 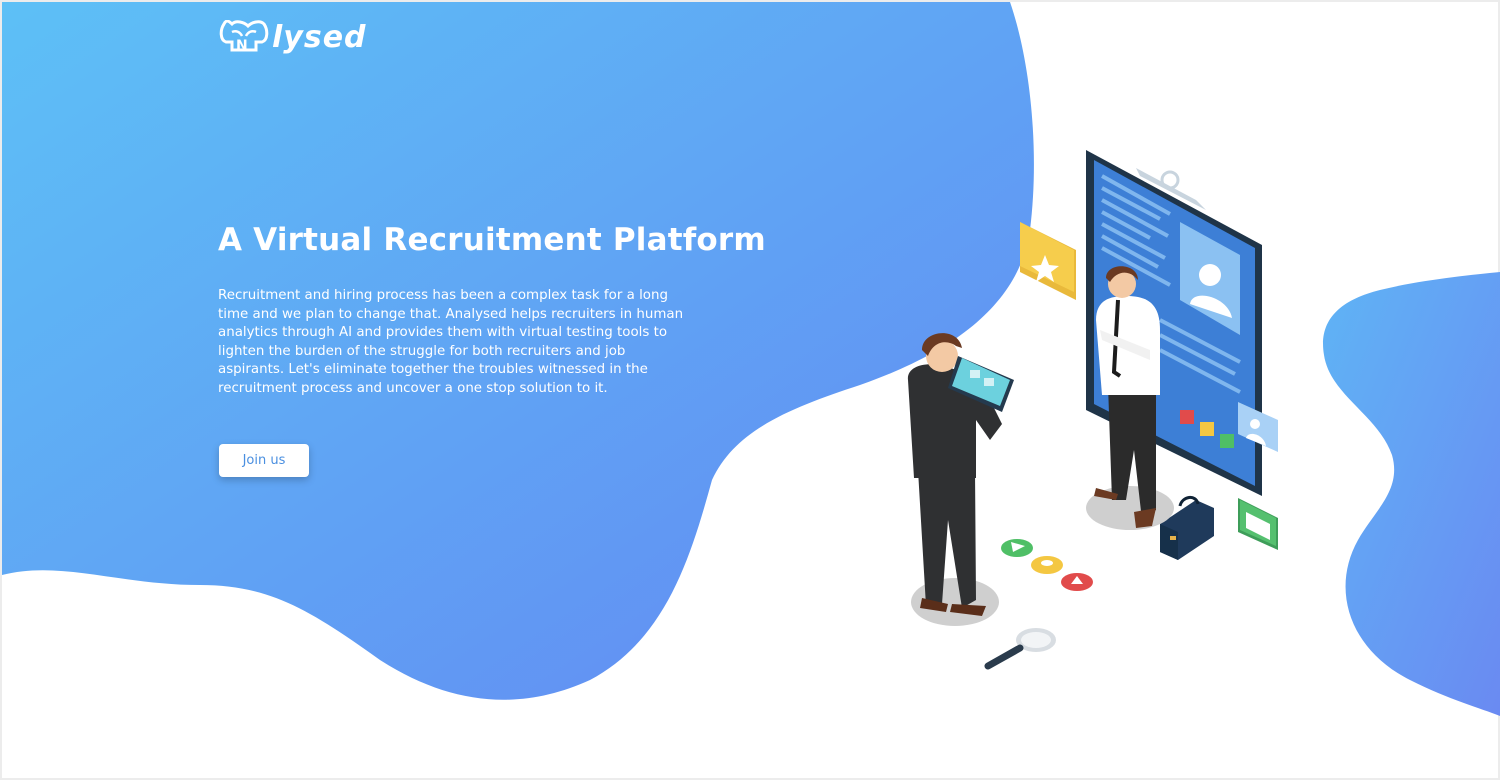 I want to click on brand-logo: N lysed, so click(x=292, y=38).